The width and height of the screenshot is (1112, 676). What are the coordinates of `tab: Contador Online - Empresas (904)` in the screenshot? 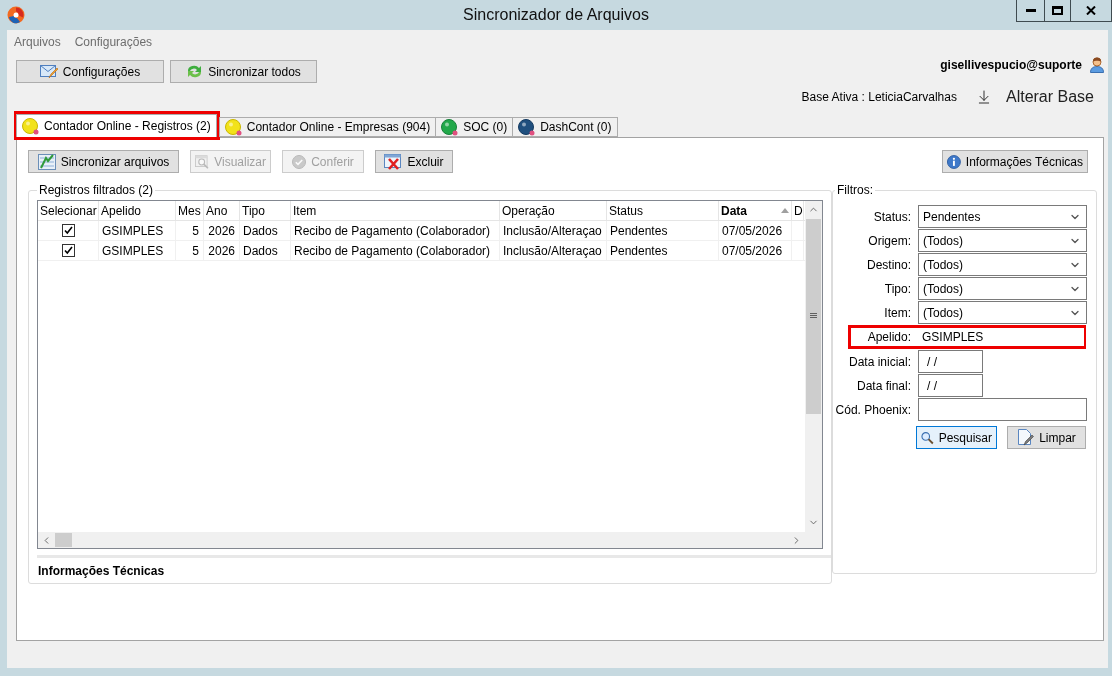 It's located at (327, 127).